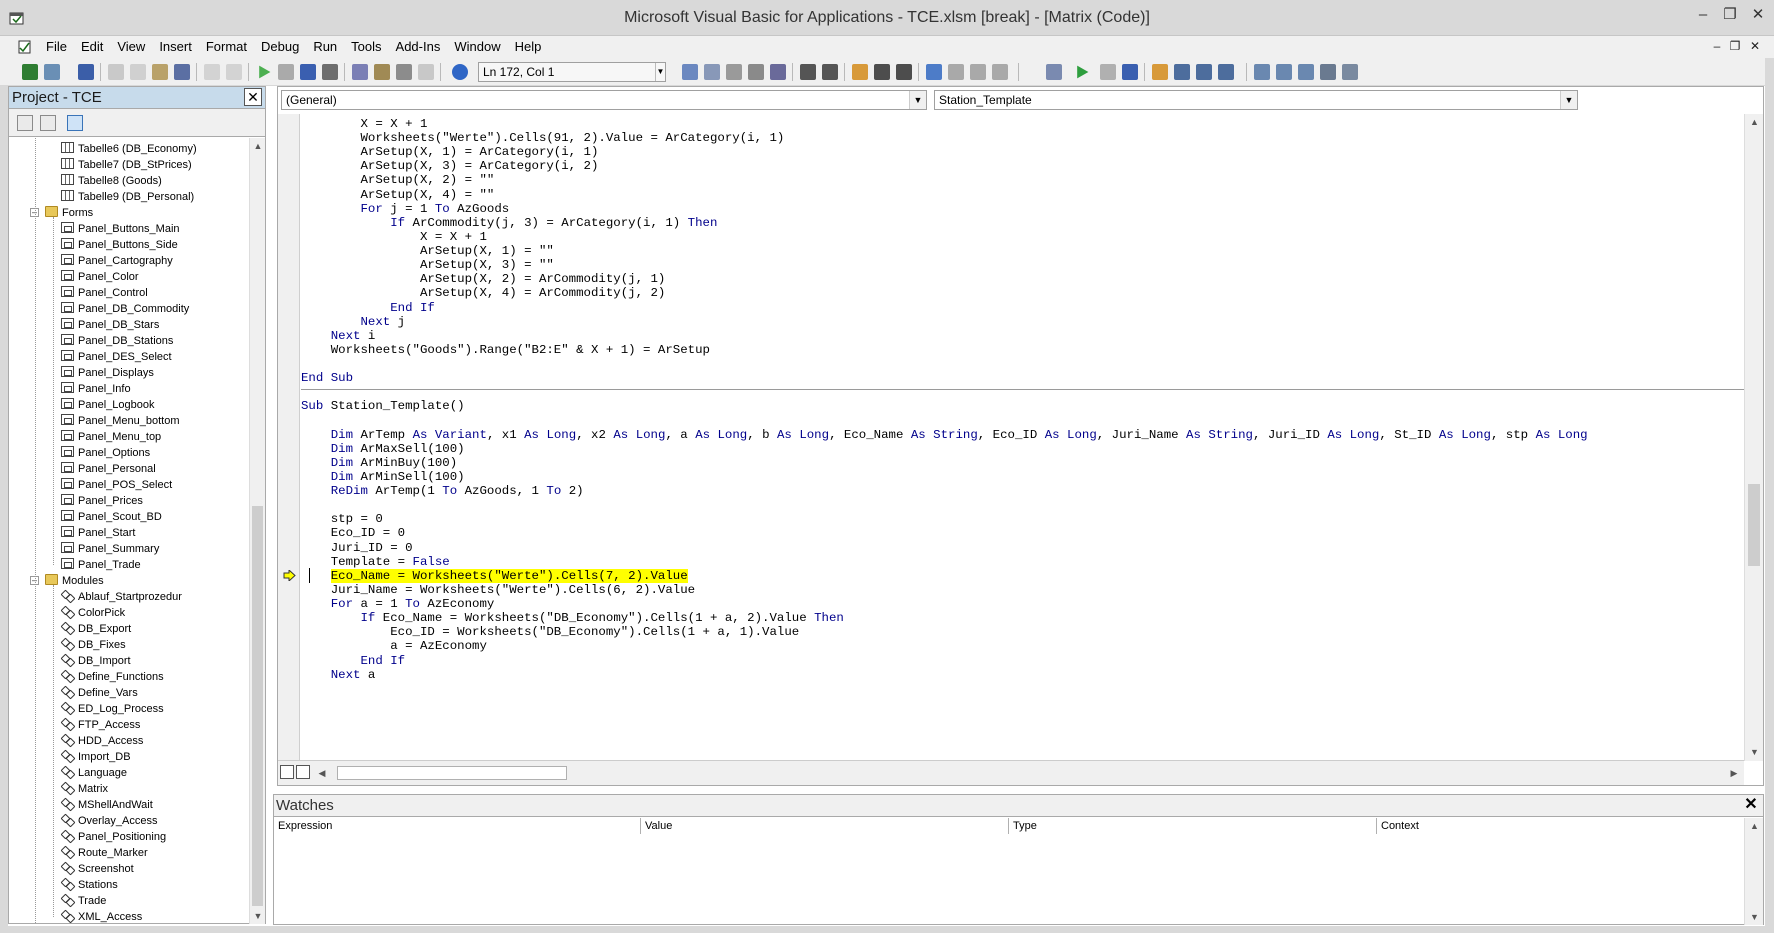 Image resolution: width=1774 pixels, height=933 pixels. What do you see at coordinates (96, 661) in the screenshot?
I see `tree-item-module: DB_Import` at bounding box center [96, 661].